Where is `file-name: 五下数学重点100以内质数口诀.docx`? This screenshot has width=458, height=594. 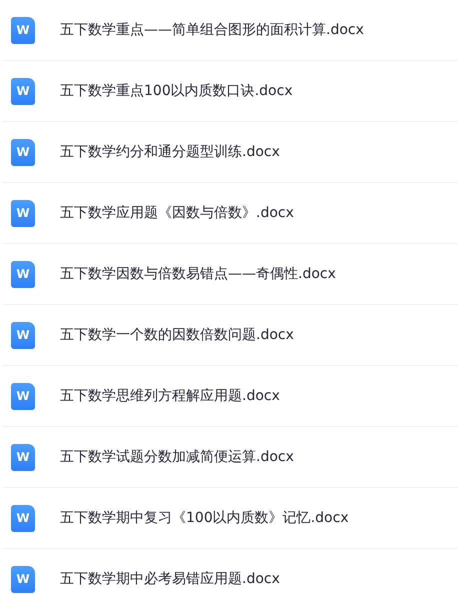 file-name: 五下数学重点100以内质数口诀.docx is located at coordinates (176, 91).